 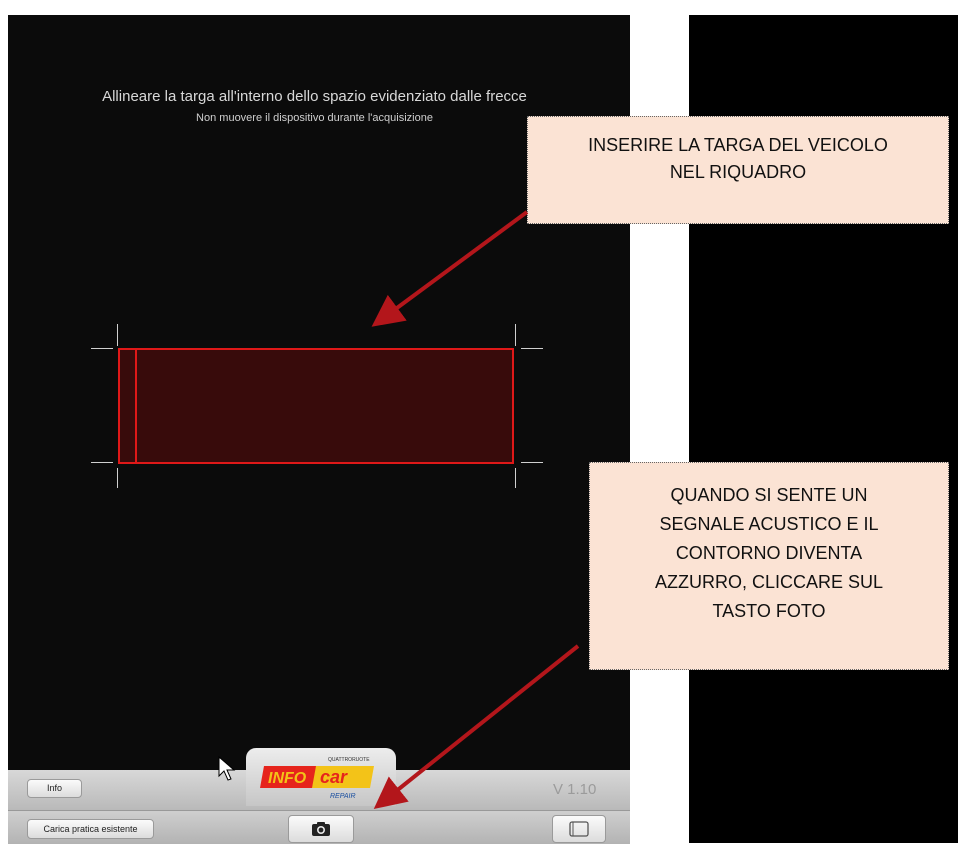 What do you see at coordinates (450, 268) in the screenshot?
I see `arrow-to-plate` at bounding box center [450, 268].